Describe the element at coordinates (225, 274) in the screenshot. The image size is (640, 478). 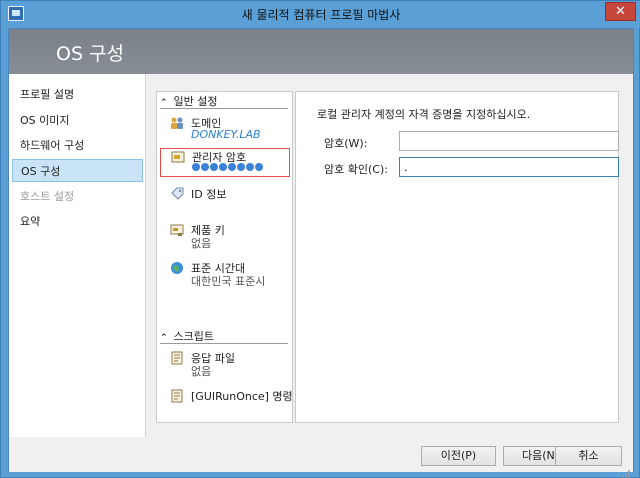
I see `setting-timezone: 표준 시간대 대한민국 표준시` at that location.